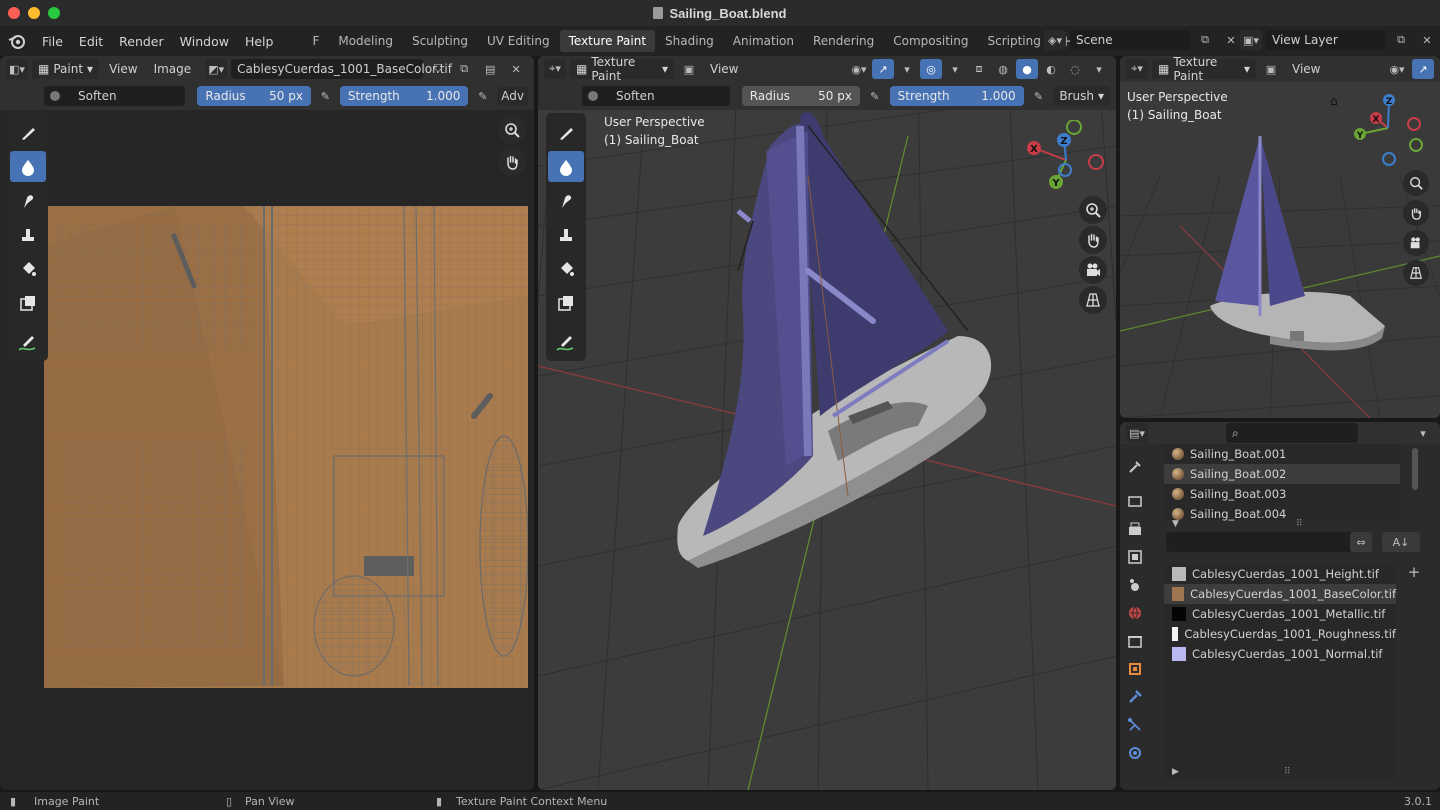 The width and height of the screenshot is (1440, 810). What do you see at coordinates (955, 69) in the screenshot?
I see `overlays-menu-icon: ▾` at bounding box center [955, 69].